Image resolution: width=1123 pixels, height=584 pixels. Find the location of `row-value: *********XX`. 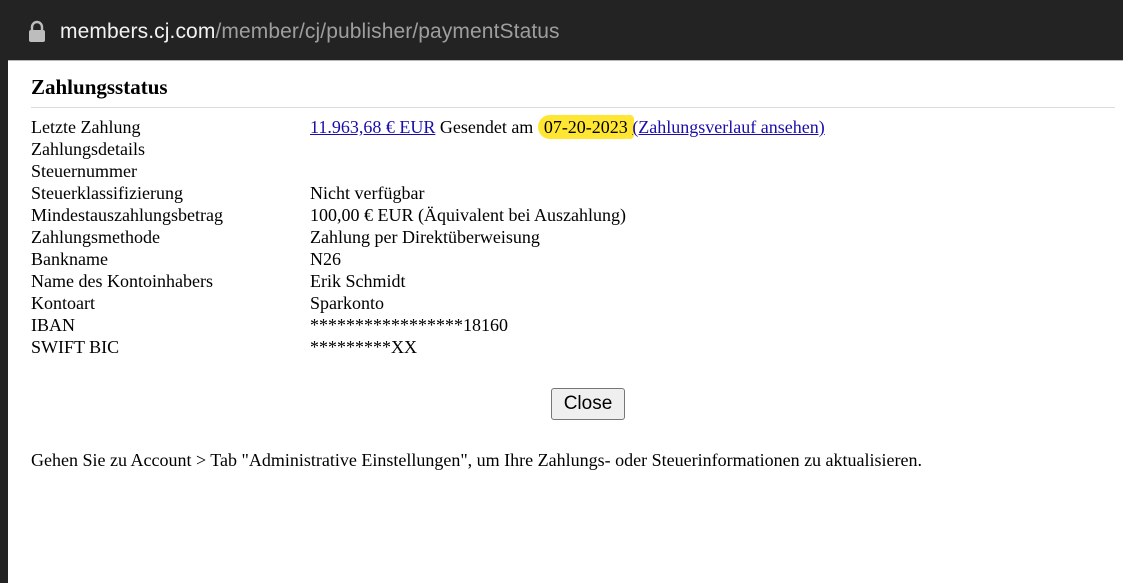

row-value: *********XX is located at coordinates (363, 347).